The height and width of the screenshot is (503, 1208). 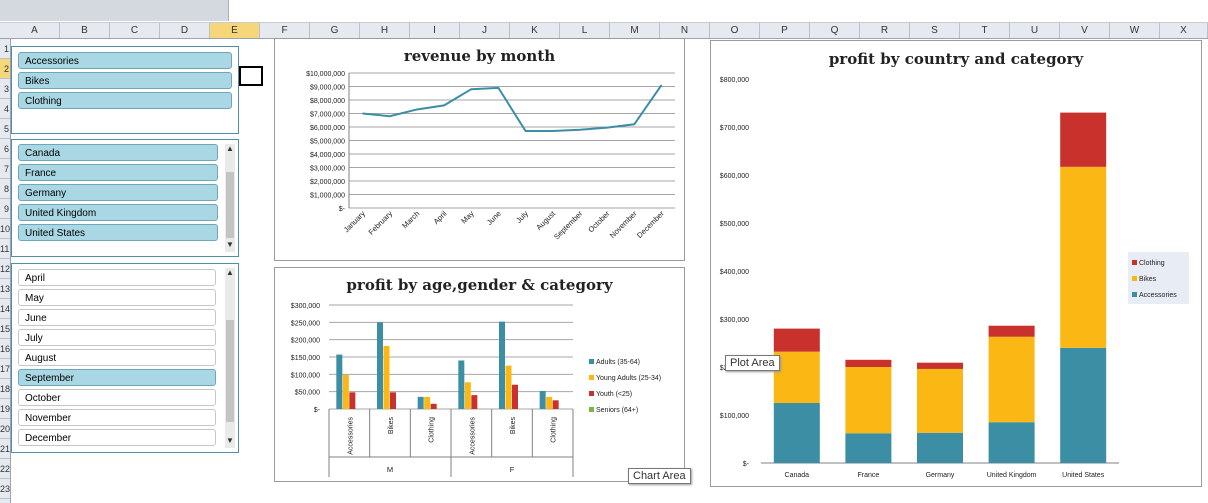 What do you see at coordinates (734, 224) in the screenshot?
I see `y-tick-label: $500,000` at bounding box center [734, 224].